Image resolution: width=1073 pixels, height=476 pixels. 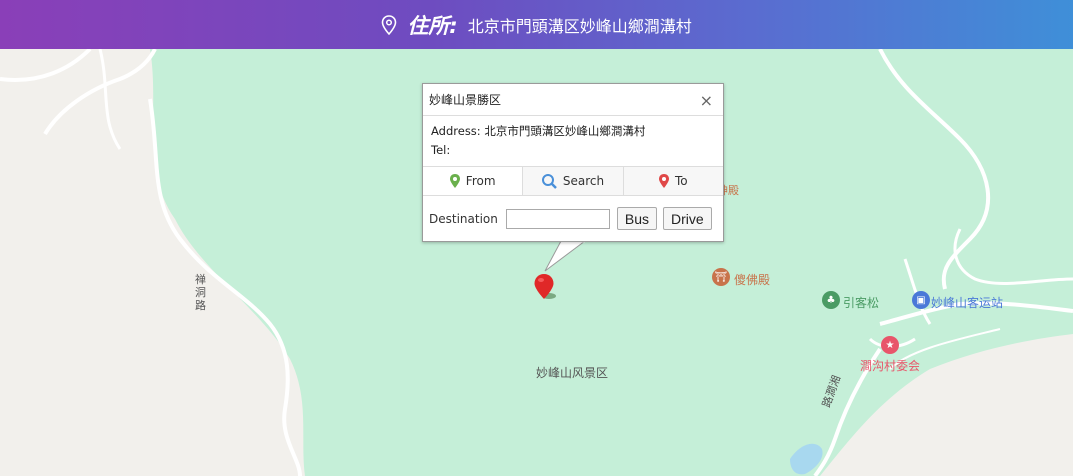 What do you see at coordinates (480, 181) in the screenshot?
I see `tab-from-label: From` at bounding box center [480, 181].